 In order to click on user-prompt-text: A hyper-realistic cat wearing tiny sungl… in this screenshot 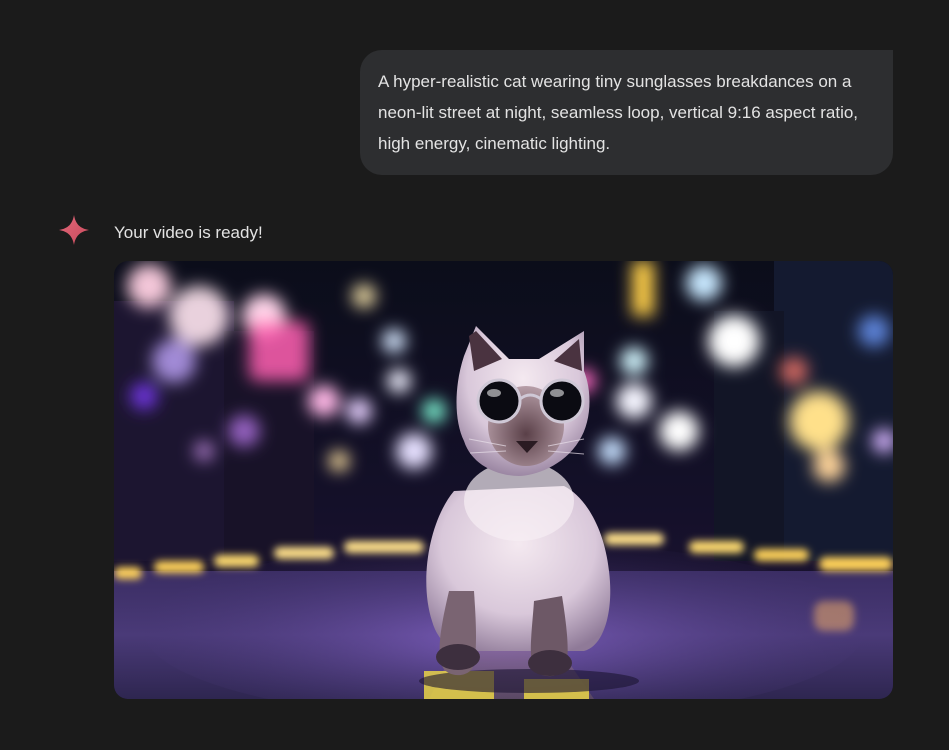, I will do `click(618, 112)`.